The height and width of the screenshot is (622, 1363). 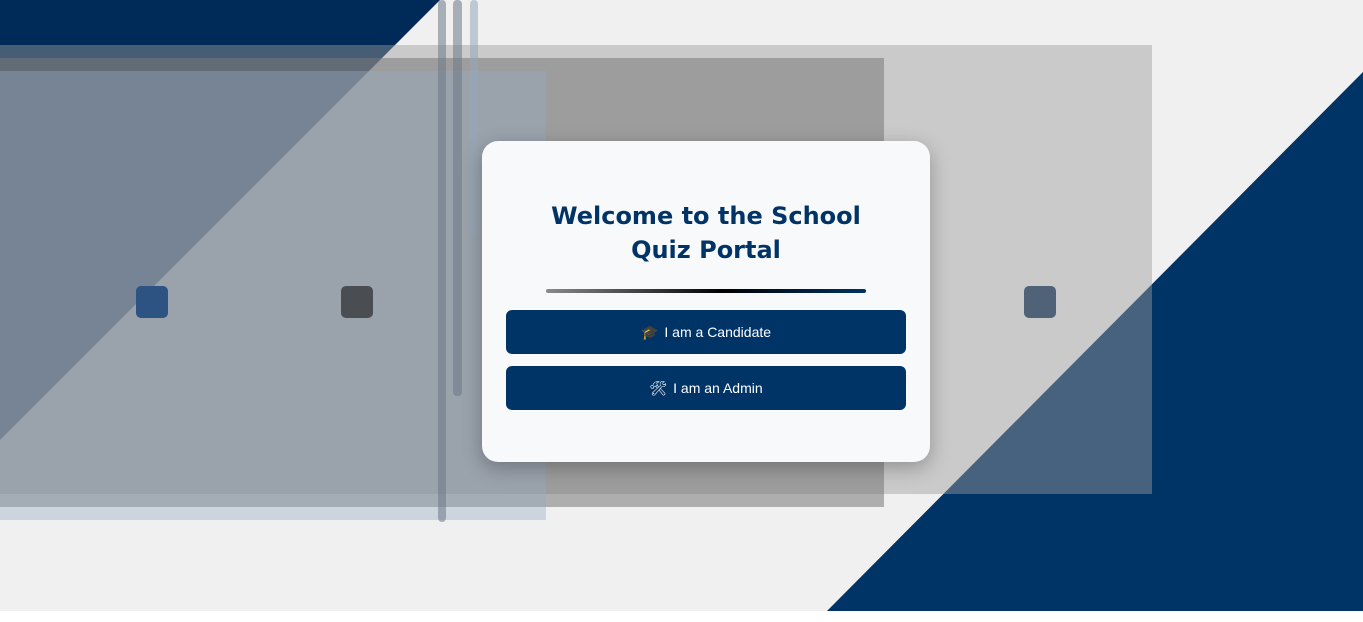 I want to click on candidate-button: 🎓 I am a Candidate, so click(x=706, y=332).